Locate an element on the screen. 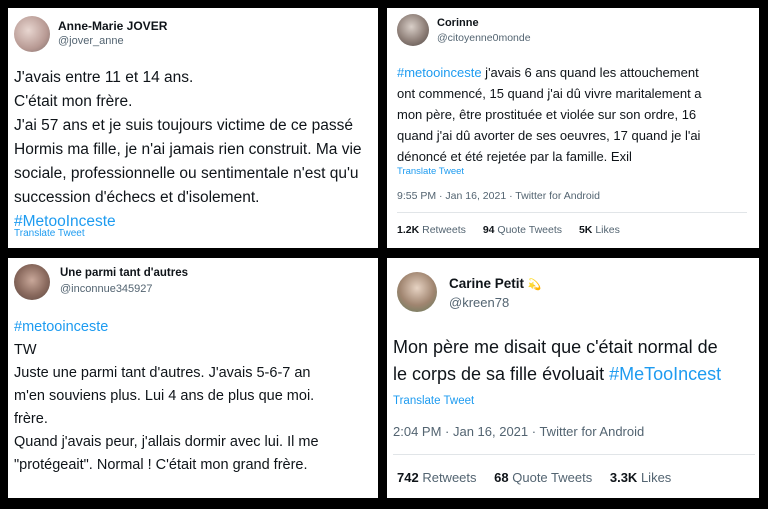  likes-count: 3.3K is located at coordinates (623, 477).